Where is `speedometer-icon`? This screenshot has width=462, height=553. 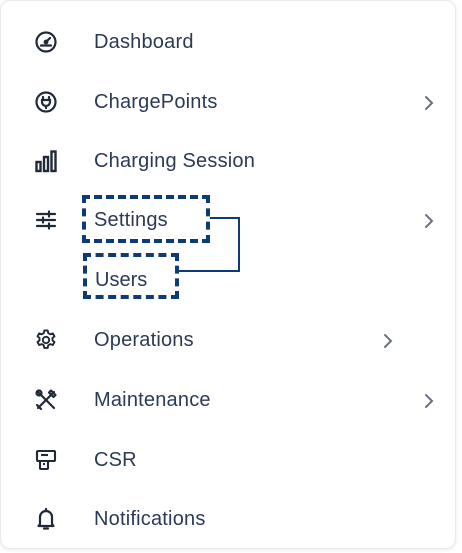
speedometer-icon is located at coordinates (46, 42).